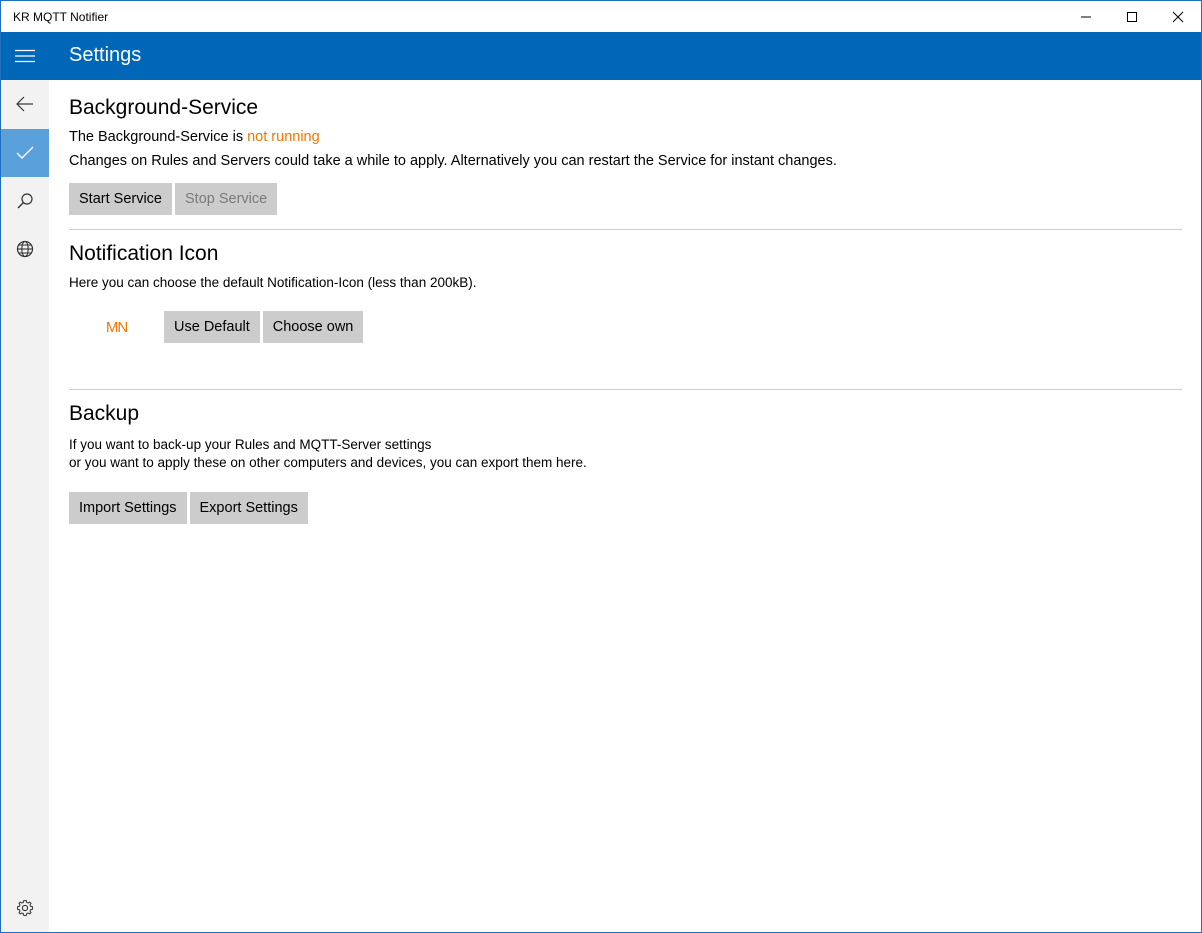 Image resolution: width=1202 pixels, height=933 pixels. Describe the element at coordinates (144, 253) in the screenshot. I see `section-title-notification-icon: Notification Icon` at that location.